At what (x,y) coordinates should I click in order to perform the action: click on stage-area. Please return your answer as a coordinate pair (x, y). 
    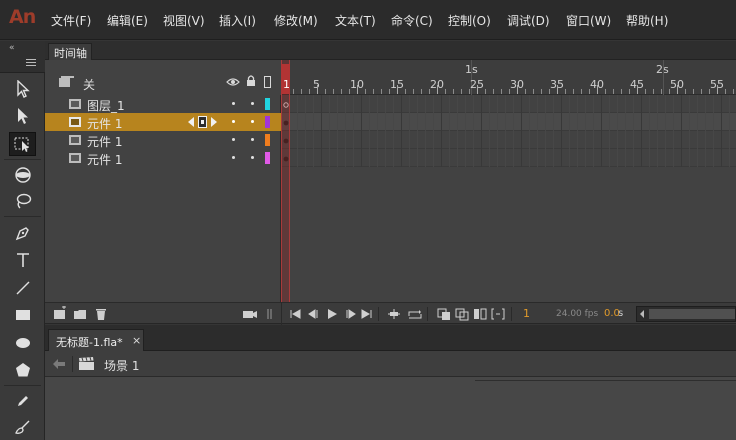
    Looking at the image, I should click on (390, 408).